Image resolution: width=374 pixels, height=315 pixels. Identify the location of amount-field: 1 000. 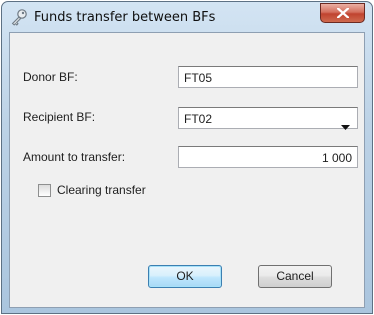
(268, 157).